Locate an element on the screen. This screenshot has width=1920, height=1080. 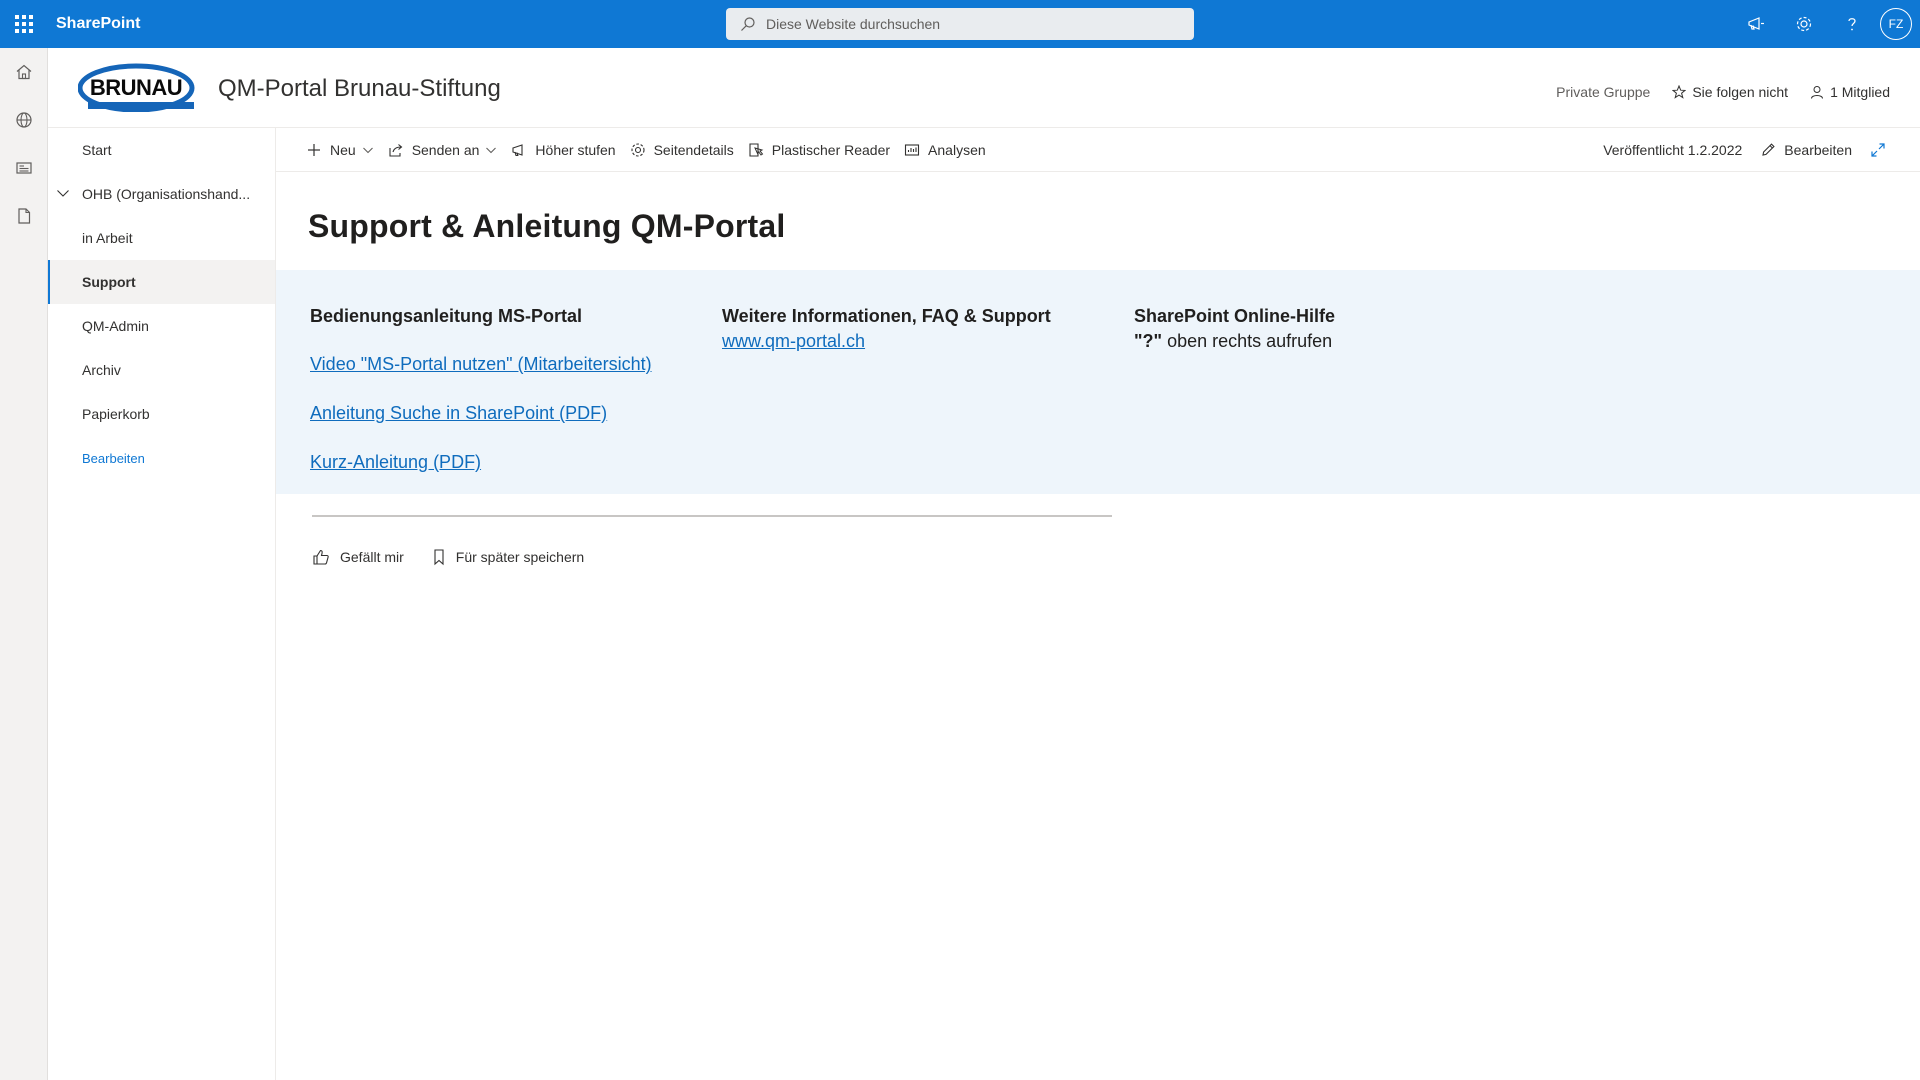
search-box is located at coordinates (960, 24).